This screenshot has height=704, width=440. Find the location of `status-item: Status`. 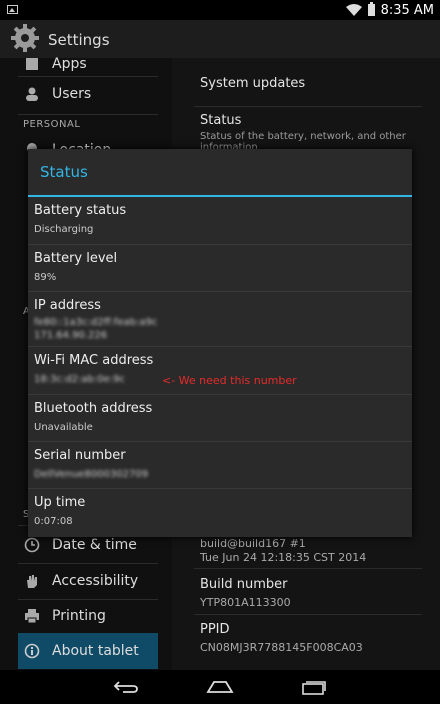

status-item: Status is located at coordinates (220, 120).